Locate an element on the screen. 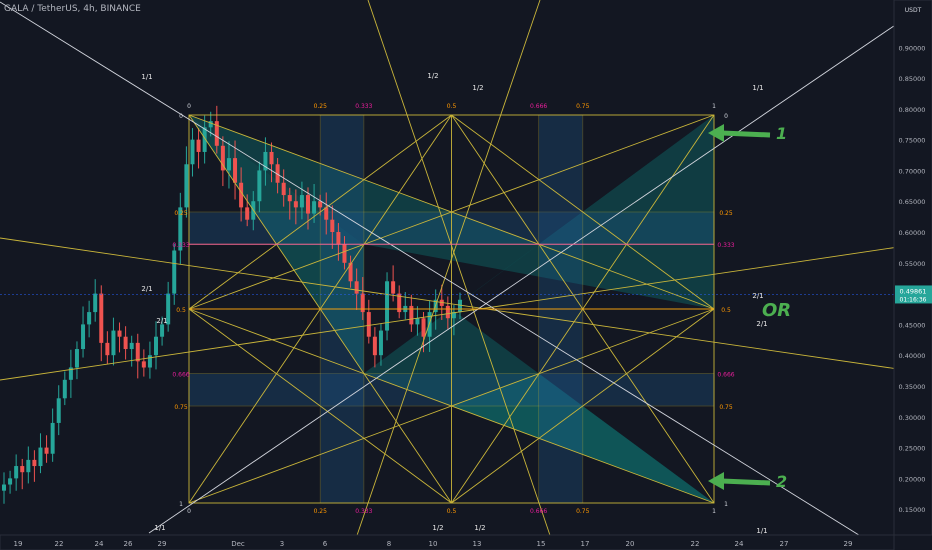 The image size is (932, 550). gann-left-label: 0 is located at coordinates (181, 116).